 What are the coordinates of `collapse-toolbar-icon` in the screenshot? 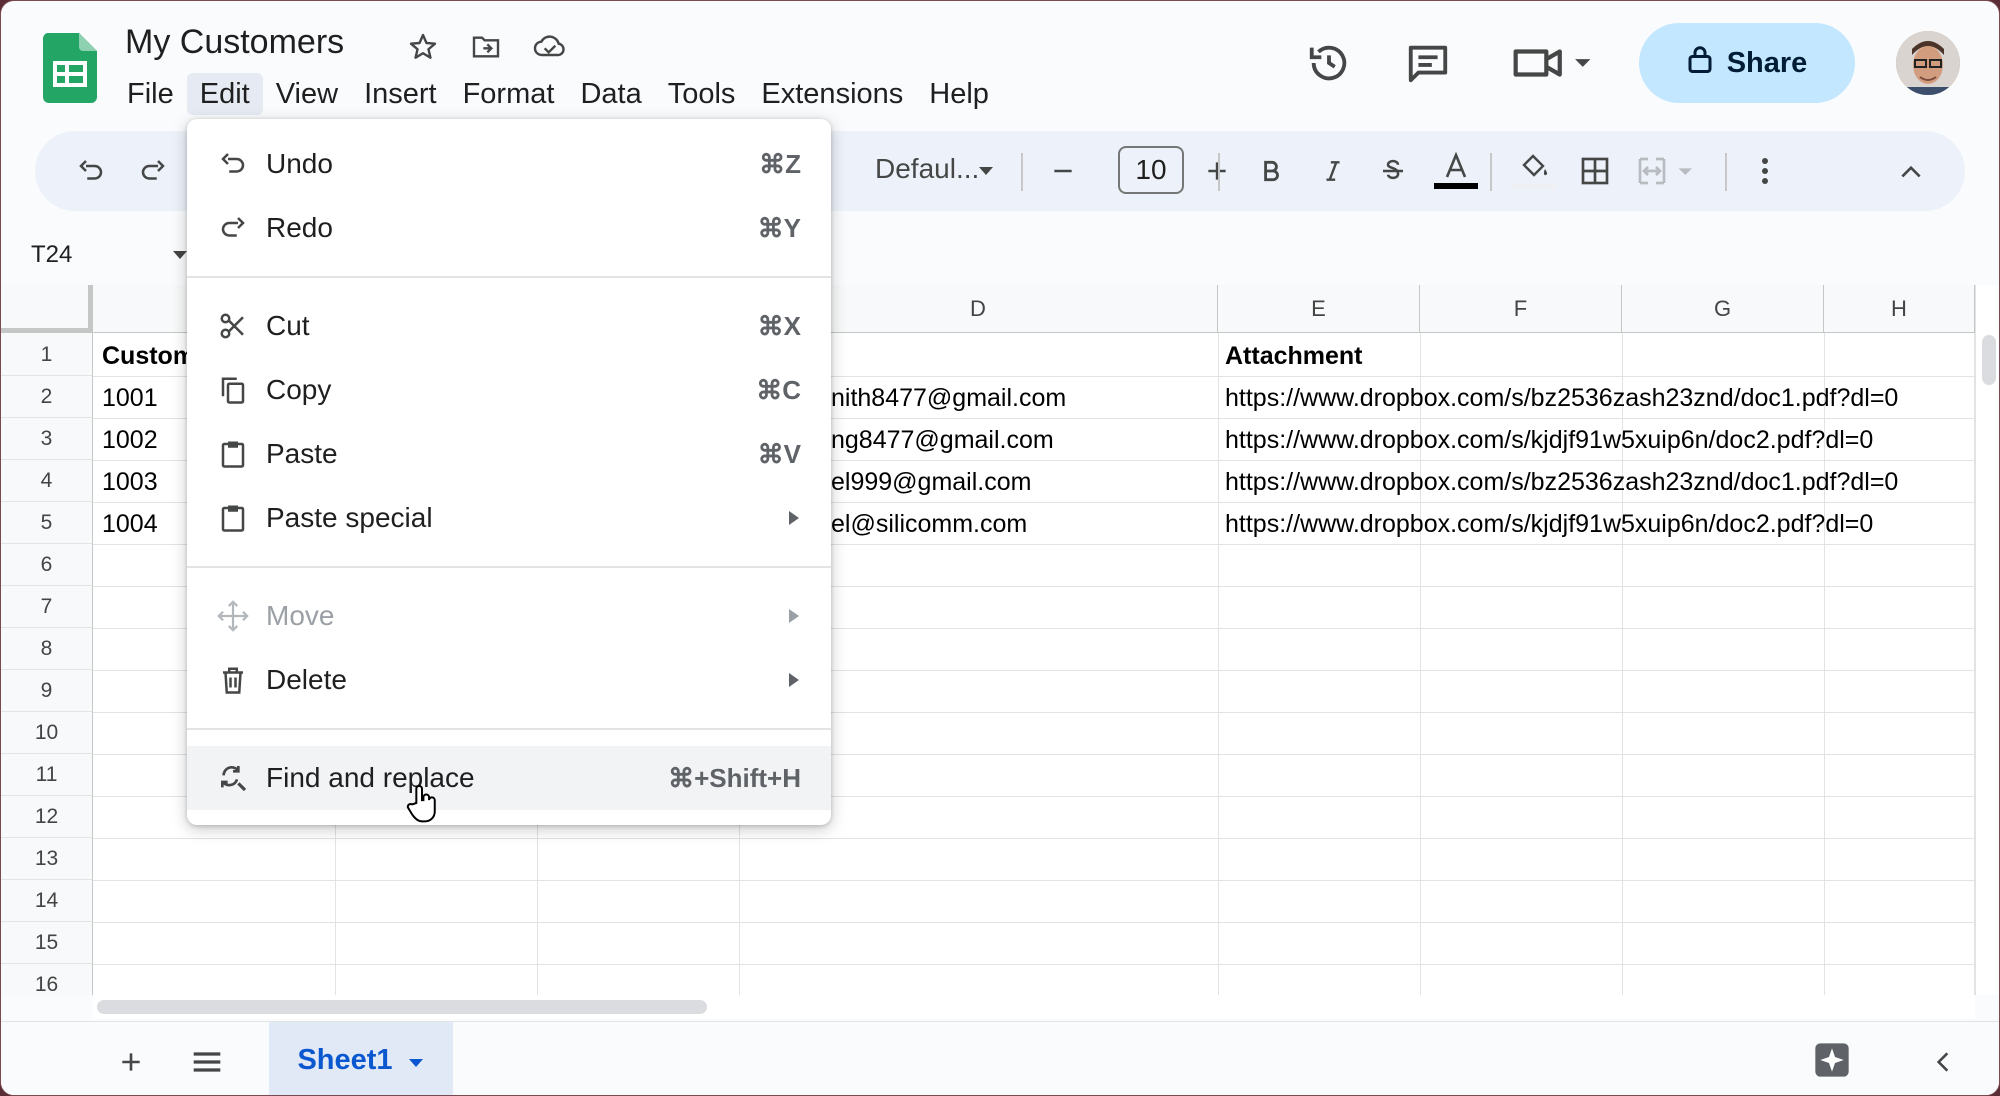 It's located at (1911, 171).